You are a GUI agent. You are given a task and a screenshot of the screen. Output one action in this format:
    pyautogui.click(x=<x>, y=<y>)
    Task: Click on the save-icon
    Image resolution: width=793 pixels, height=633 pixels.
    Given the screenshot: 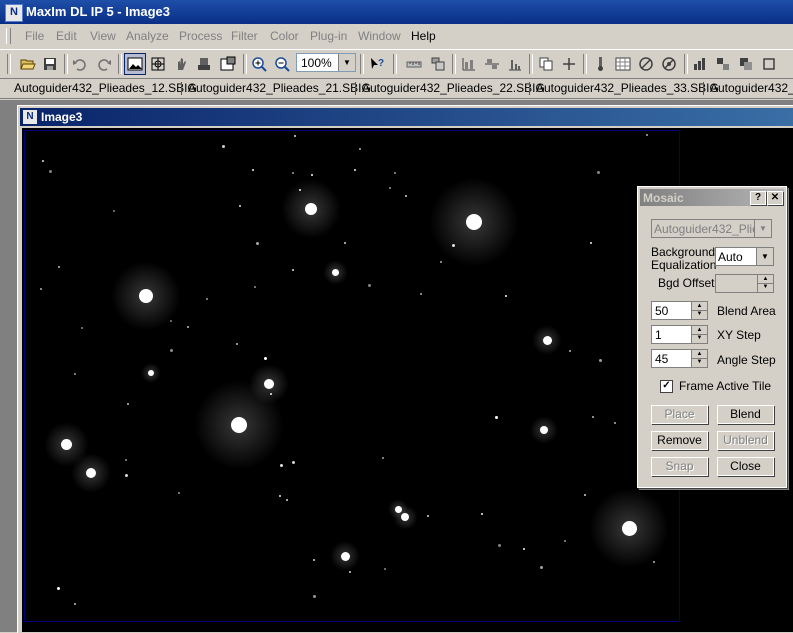 What is the action you would take?
    pyautogui.click(x=50, y=64)
    